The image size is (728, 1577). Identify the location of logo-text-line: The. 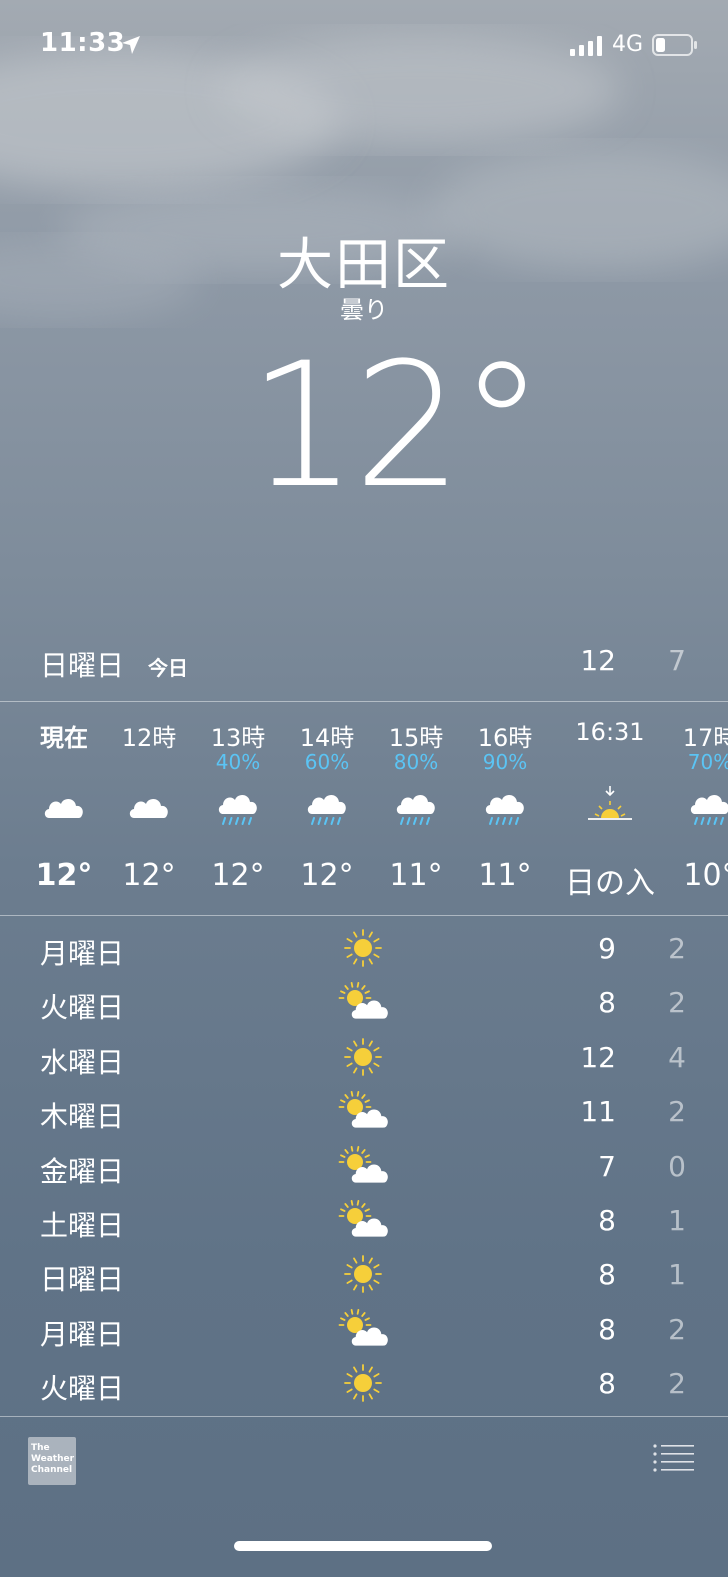
(40, 1448).